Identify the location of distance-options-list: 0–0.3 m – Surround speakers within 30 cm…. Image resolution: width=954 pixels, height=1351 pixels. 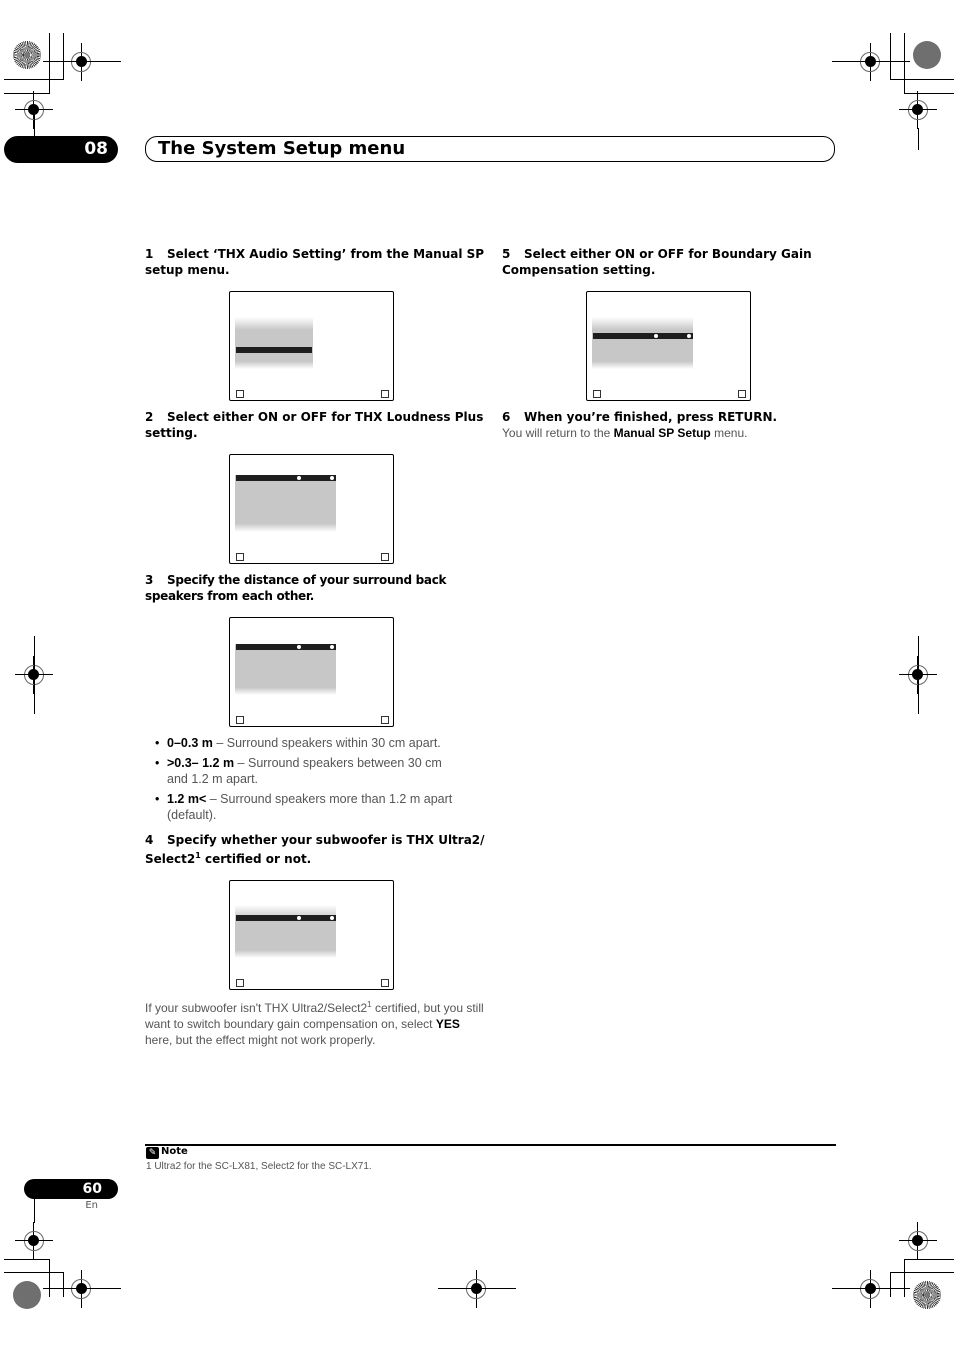
(305, 781).